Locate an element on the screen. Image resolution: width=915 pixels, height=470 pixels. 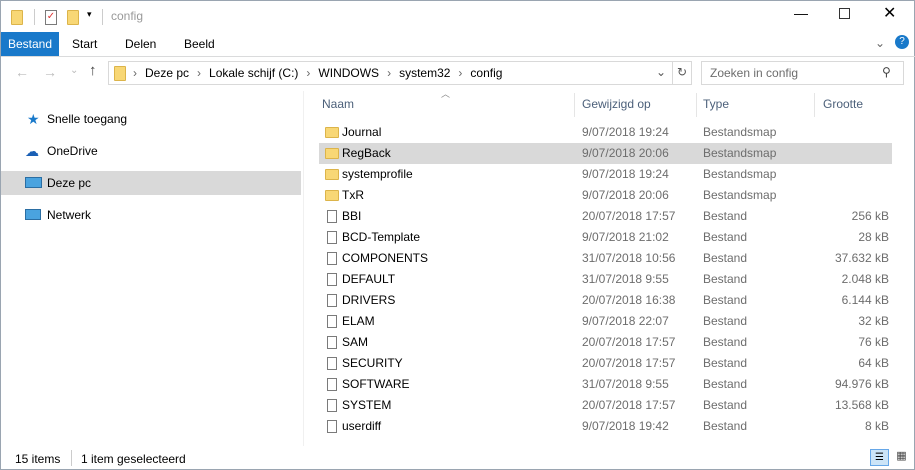
tab-start: Start is located at coordinates (84, 44).